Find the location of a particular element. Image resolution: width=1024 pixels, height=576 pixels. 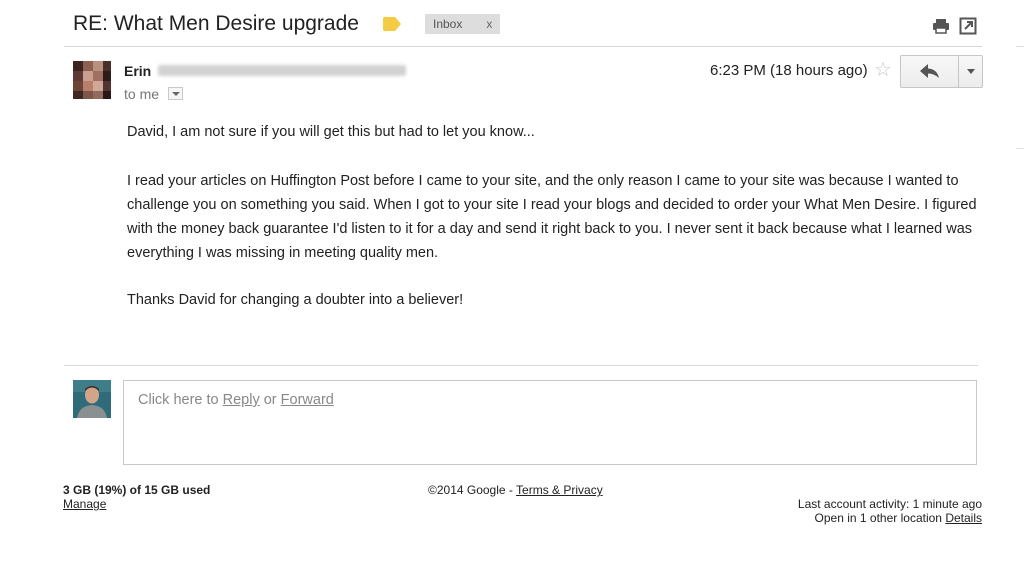

last-account-activity: Last account activity: 1 minute ago is located at coordinates (889, 504).